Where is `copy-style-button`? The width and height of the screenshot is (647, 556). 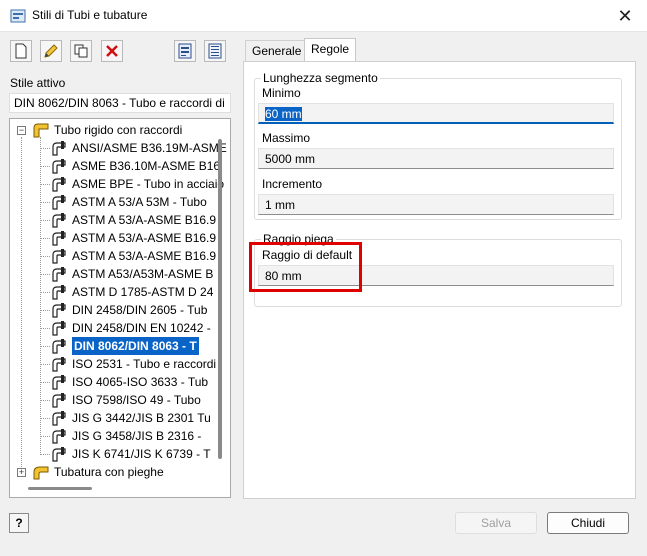 copy-style-button is located at coordinates (81, 51).